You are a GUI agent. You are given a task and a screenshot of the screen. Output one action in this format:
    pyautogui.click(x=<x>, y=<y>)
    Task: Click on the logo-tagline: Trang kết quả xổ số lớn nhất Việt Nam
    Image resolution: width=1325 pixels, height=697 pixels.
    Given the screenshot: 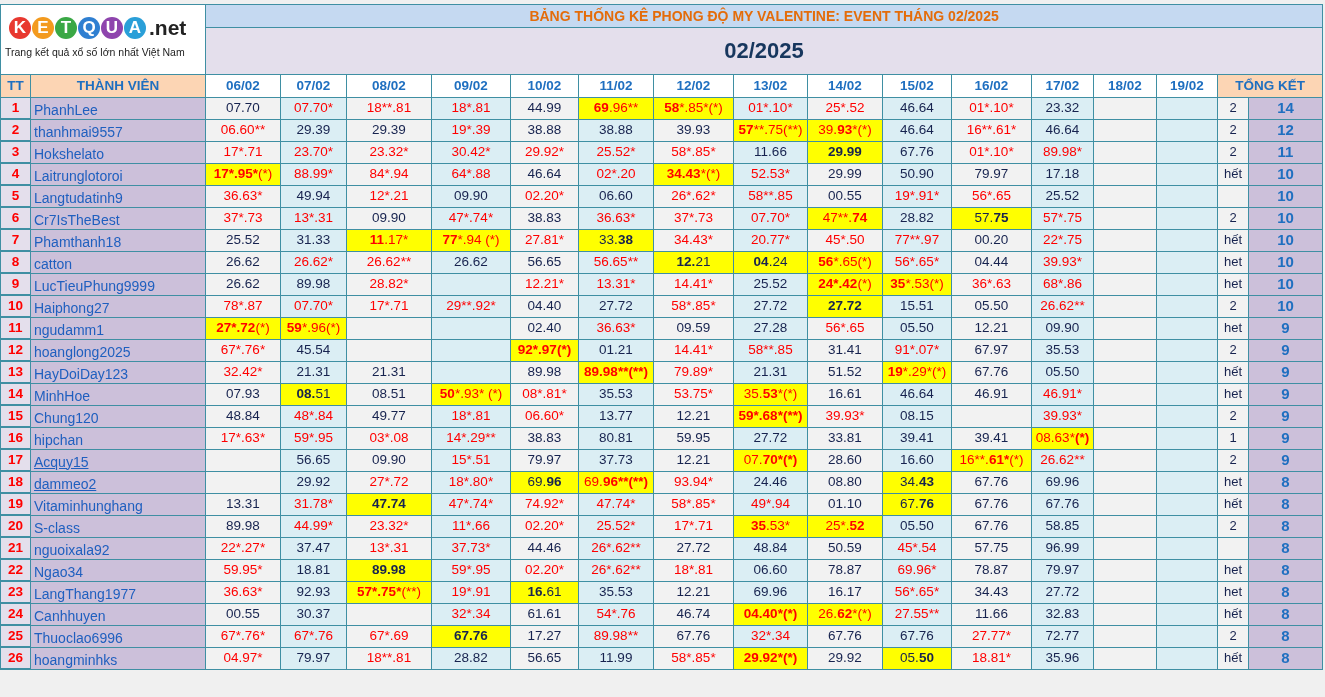 What is the action you would take?
    pyautogui.click(x=95, y=52)
    